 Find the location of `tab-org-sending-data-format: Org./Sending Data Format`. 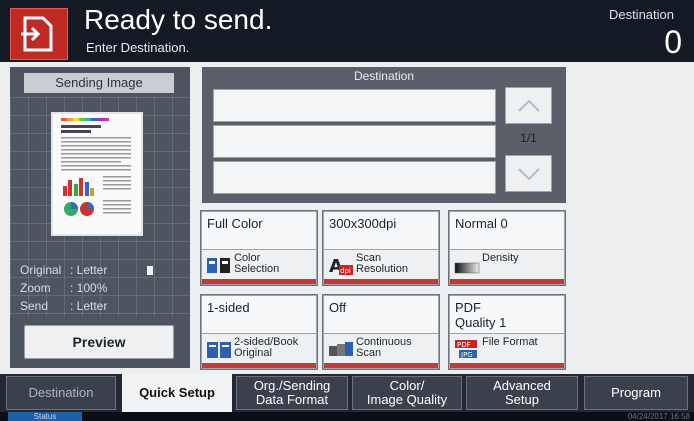

tab-org-sending-data-format: Org./Sending Data Format is located at coordinates (292, 393).